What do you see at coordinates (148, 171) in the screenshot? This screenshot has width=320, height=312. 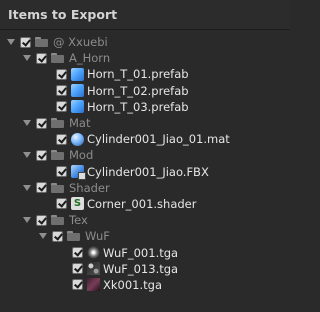 I see `tree-label: Cylinder001_Jiao.FBX` at bounding box center [148, 171].